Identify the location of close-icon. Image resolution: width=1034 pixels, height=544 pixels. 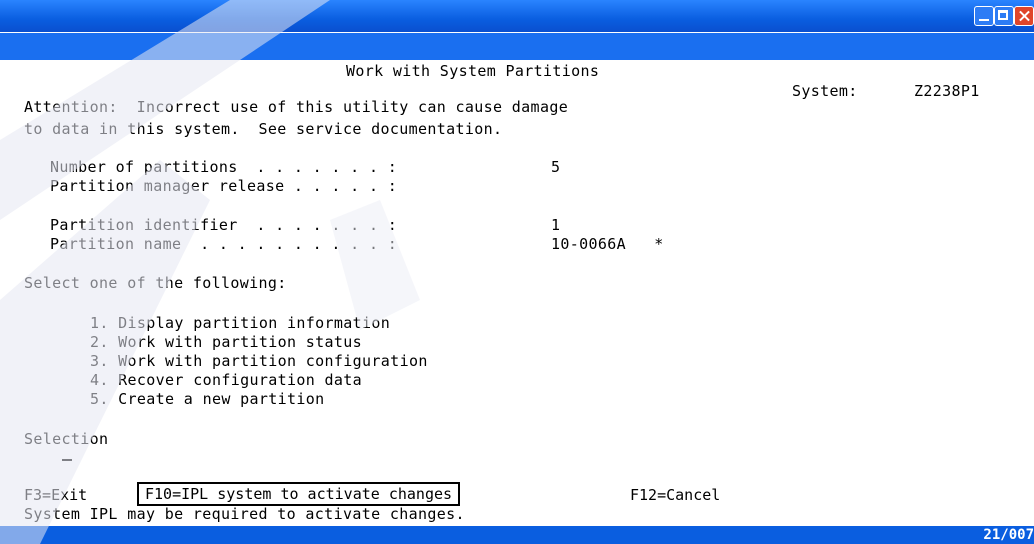
(1024, 16).